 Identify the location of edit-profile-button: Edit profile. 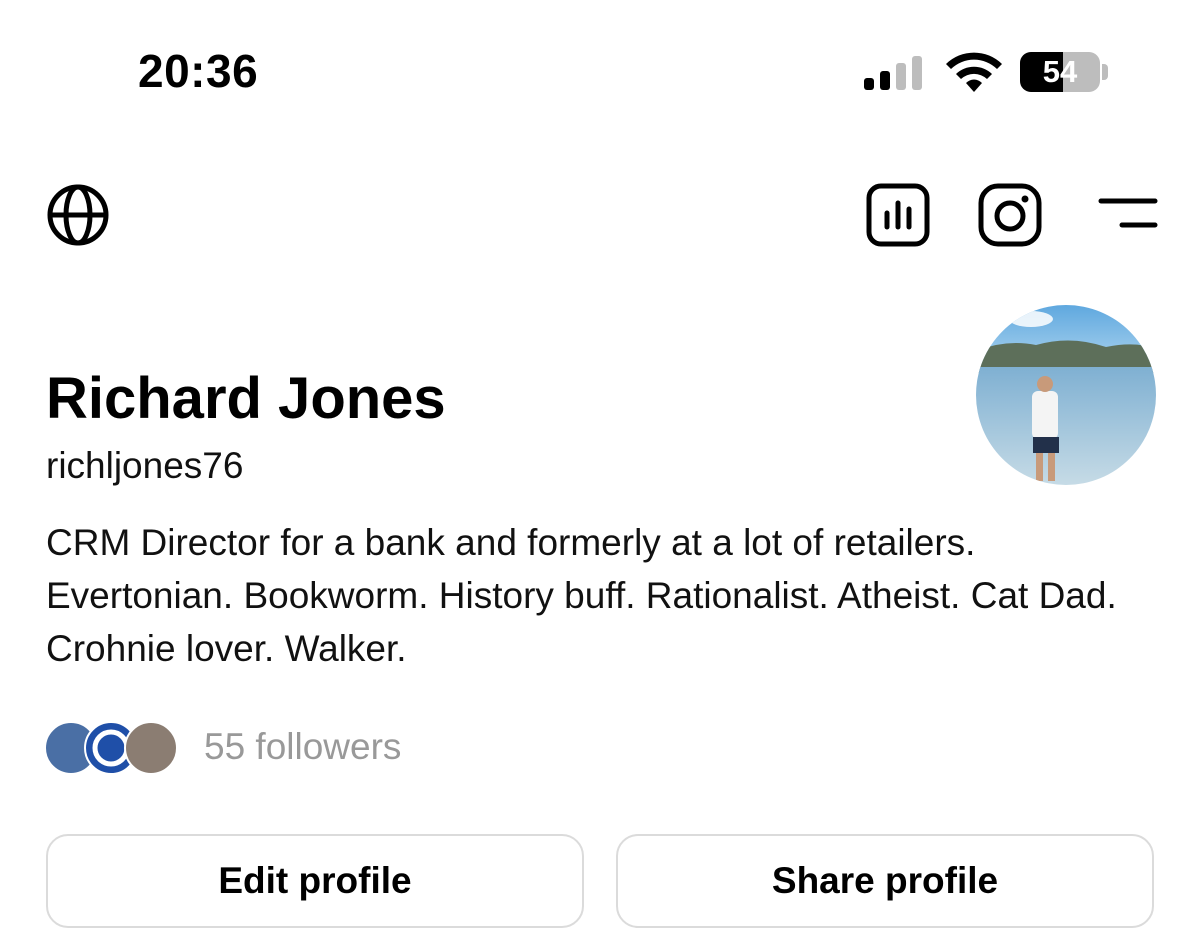
(315, 881).